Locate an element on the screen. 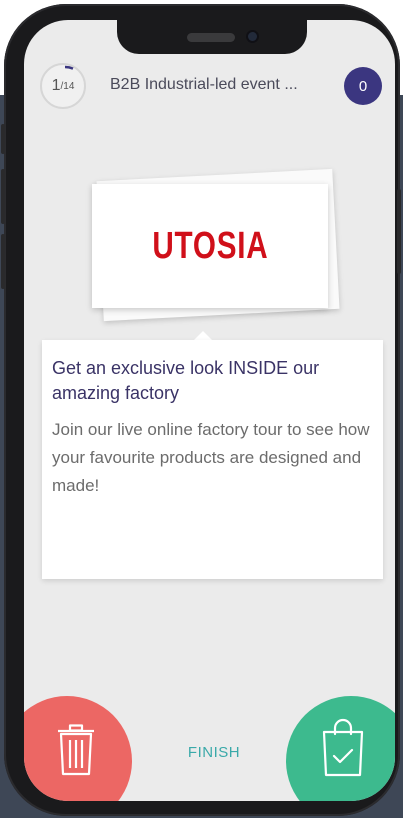 This screenshot has width=403, height=818. discard-button is located at coordinates (78, 748).